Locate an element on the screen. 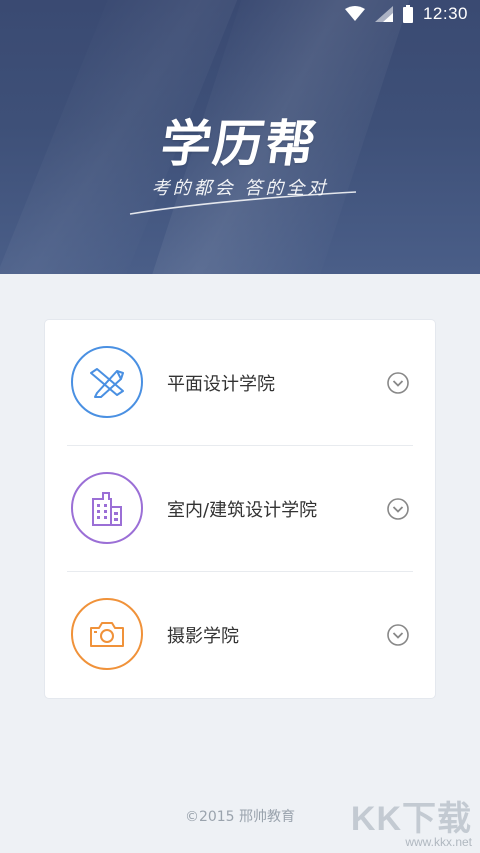  graphic-design-icon-circle is located at coordinates (107, 382).